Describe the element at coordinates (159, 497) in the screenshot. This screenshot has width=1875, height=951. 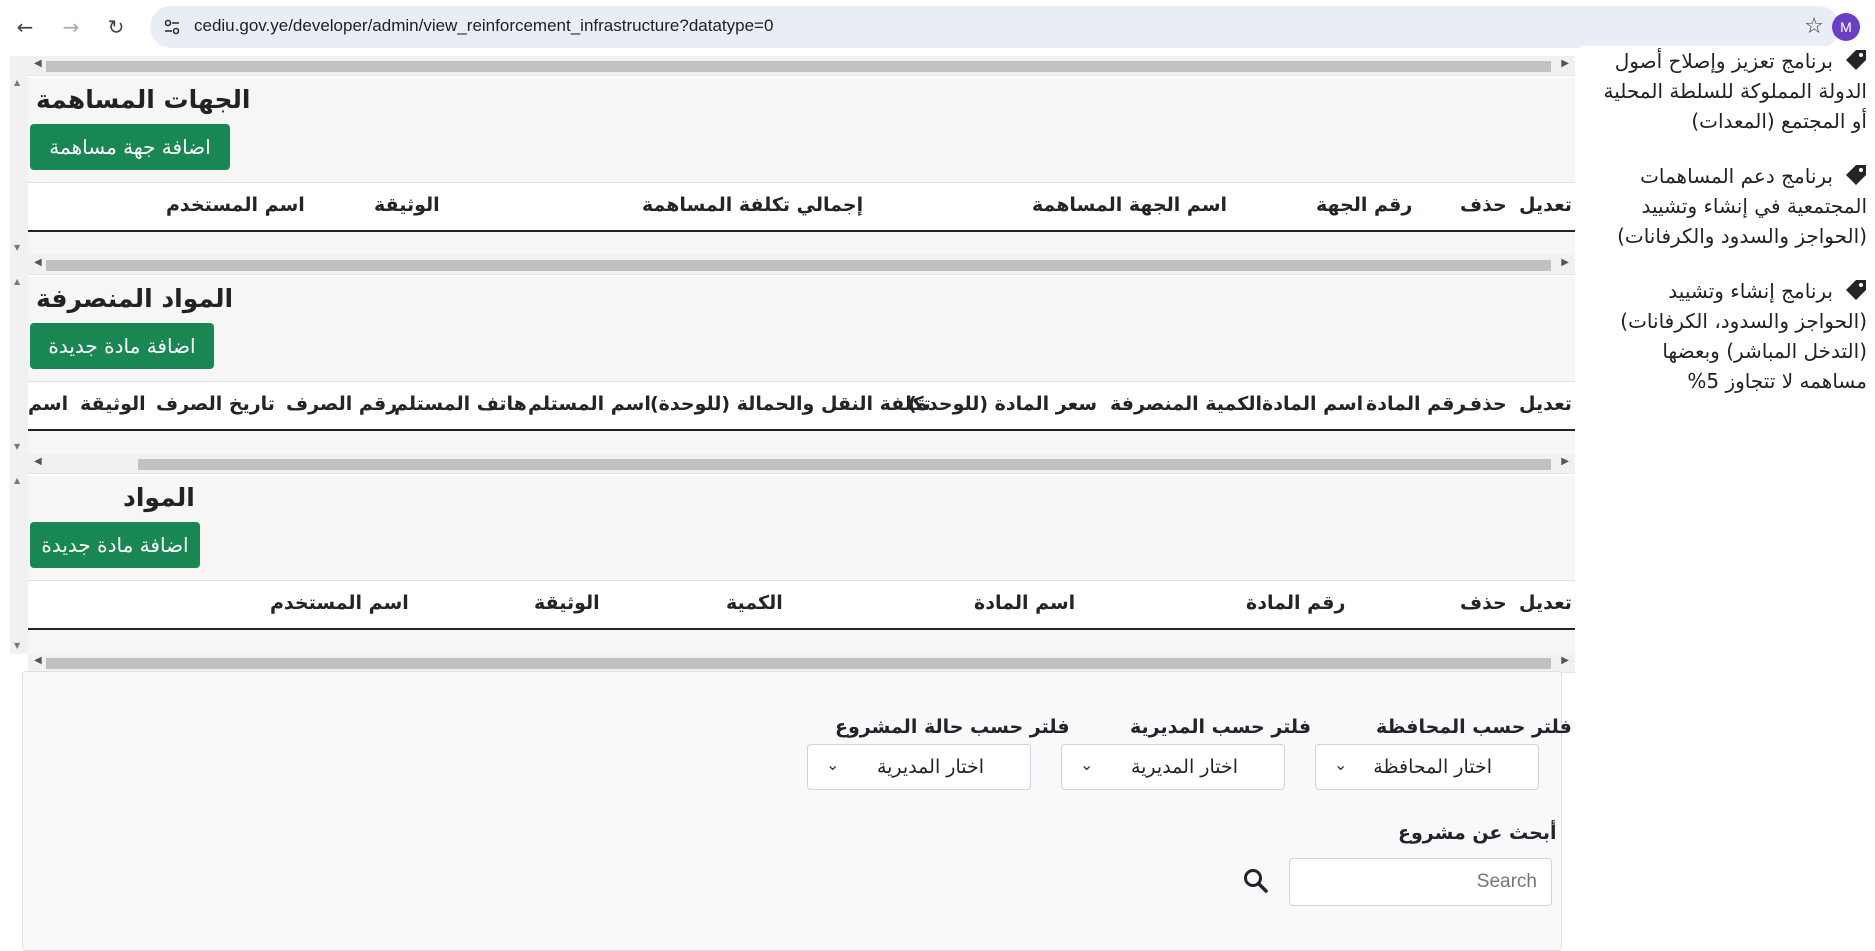
I see `section-title: المواد` at that location.